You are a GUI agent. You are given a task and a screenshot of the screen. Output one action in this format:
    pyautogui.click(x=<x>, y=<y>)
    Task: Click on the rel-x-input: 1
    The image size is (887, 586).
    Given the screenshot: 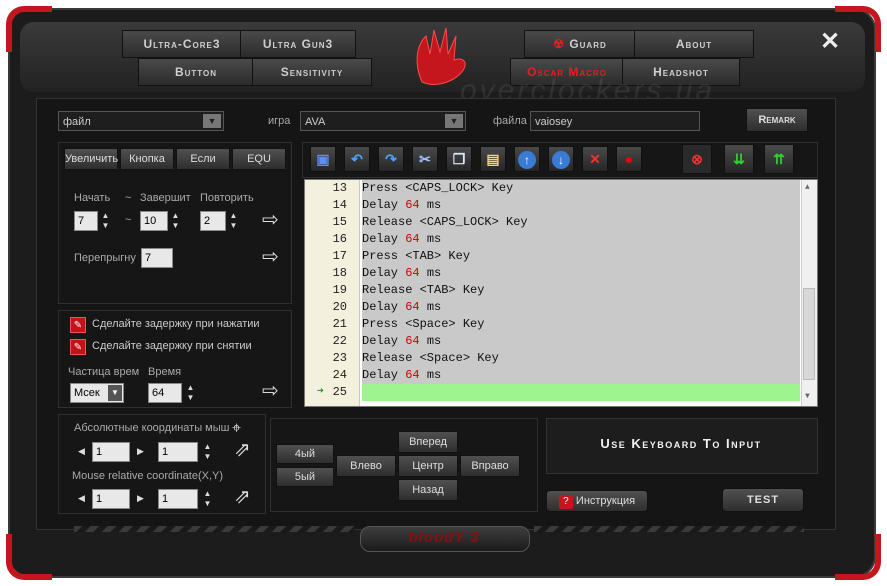 What is the action you would take?
    pyautogui.click(x=111, y=499)
    